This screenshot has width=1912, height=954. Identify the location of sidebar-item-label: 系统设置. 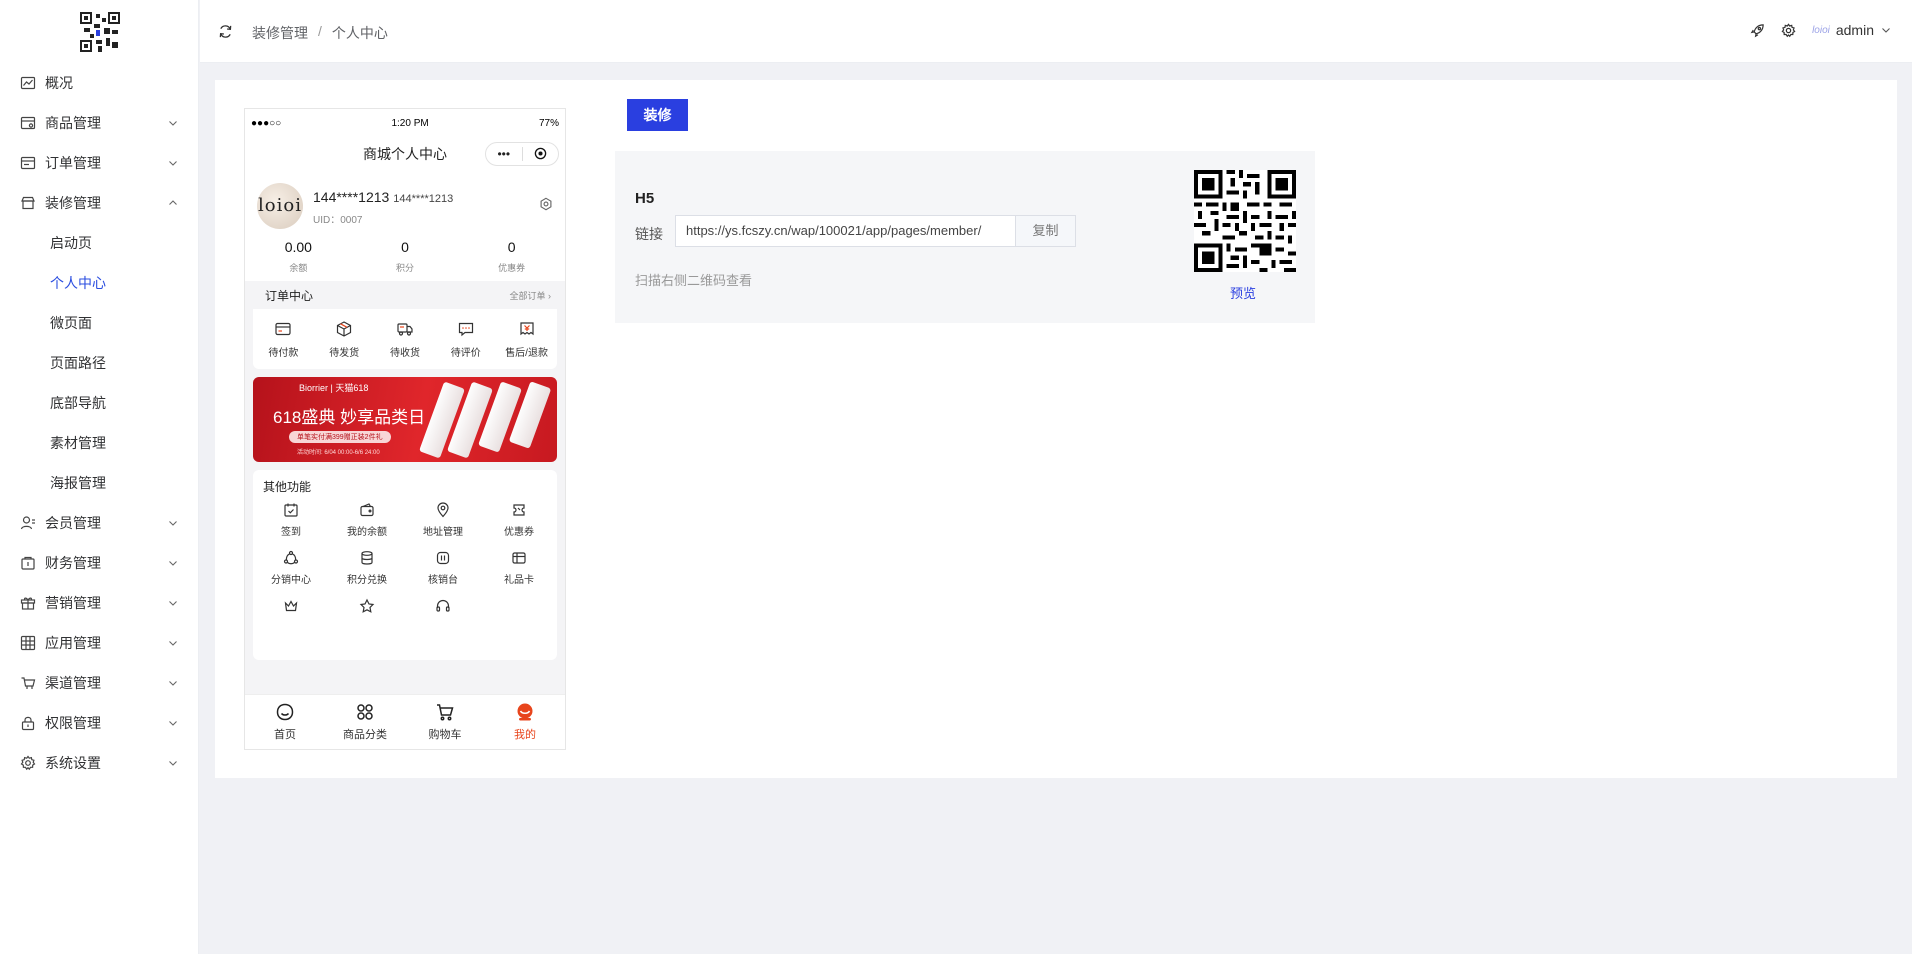
(73, 763).